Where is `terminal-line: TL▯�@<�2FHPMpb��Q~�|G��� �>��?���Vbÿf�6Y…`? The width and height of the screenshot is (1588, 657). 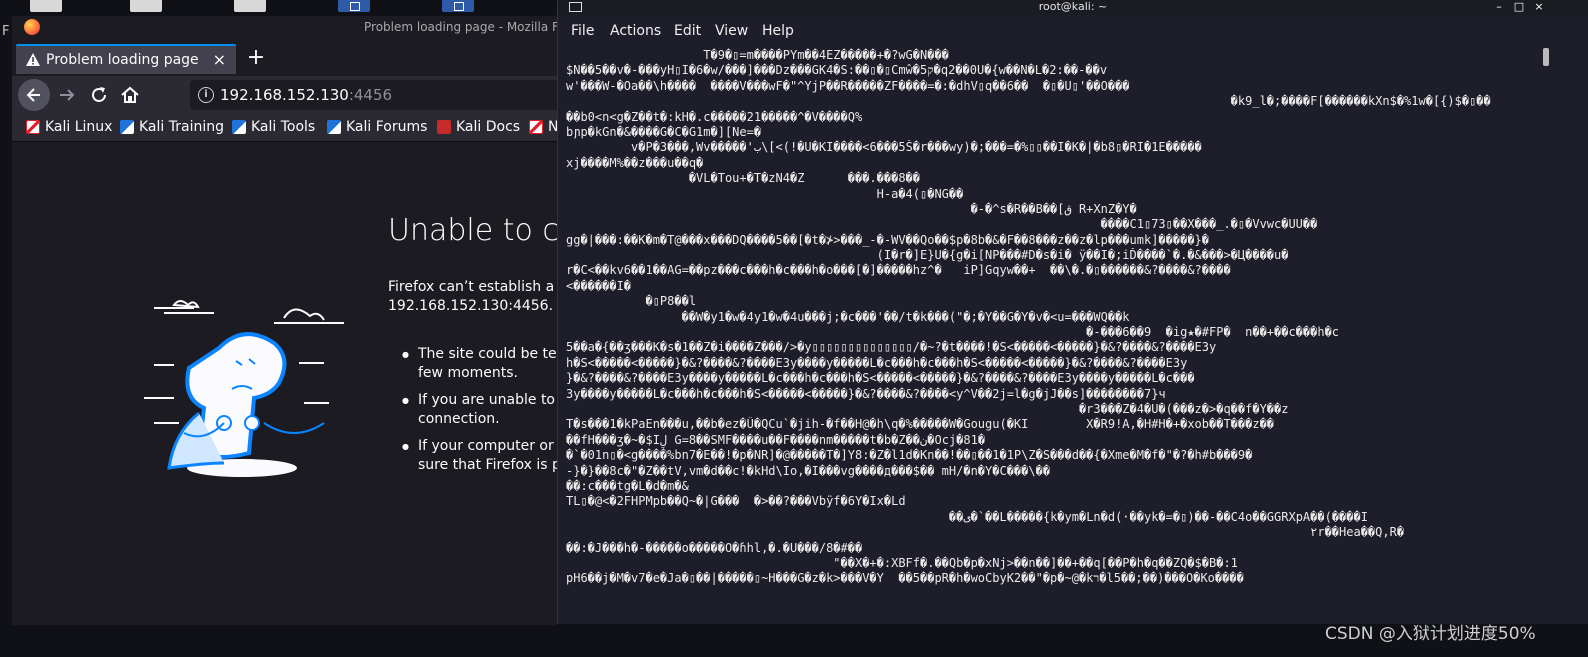
terminal-line: TL▯�@<�2FHPMpb��Q~�|G��� �>��?���Vbÿf�6Y… is located at coordinates (736, 501).